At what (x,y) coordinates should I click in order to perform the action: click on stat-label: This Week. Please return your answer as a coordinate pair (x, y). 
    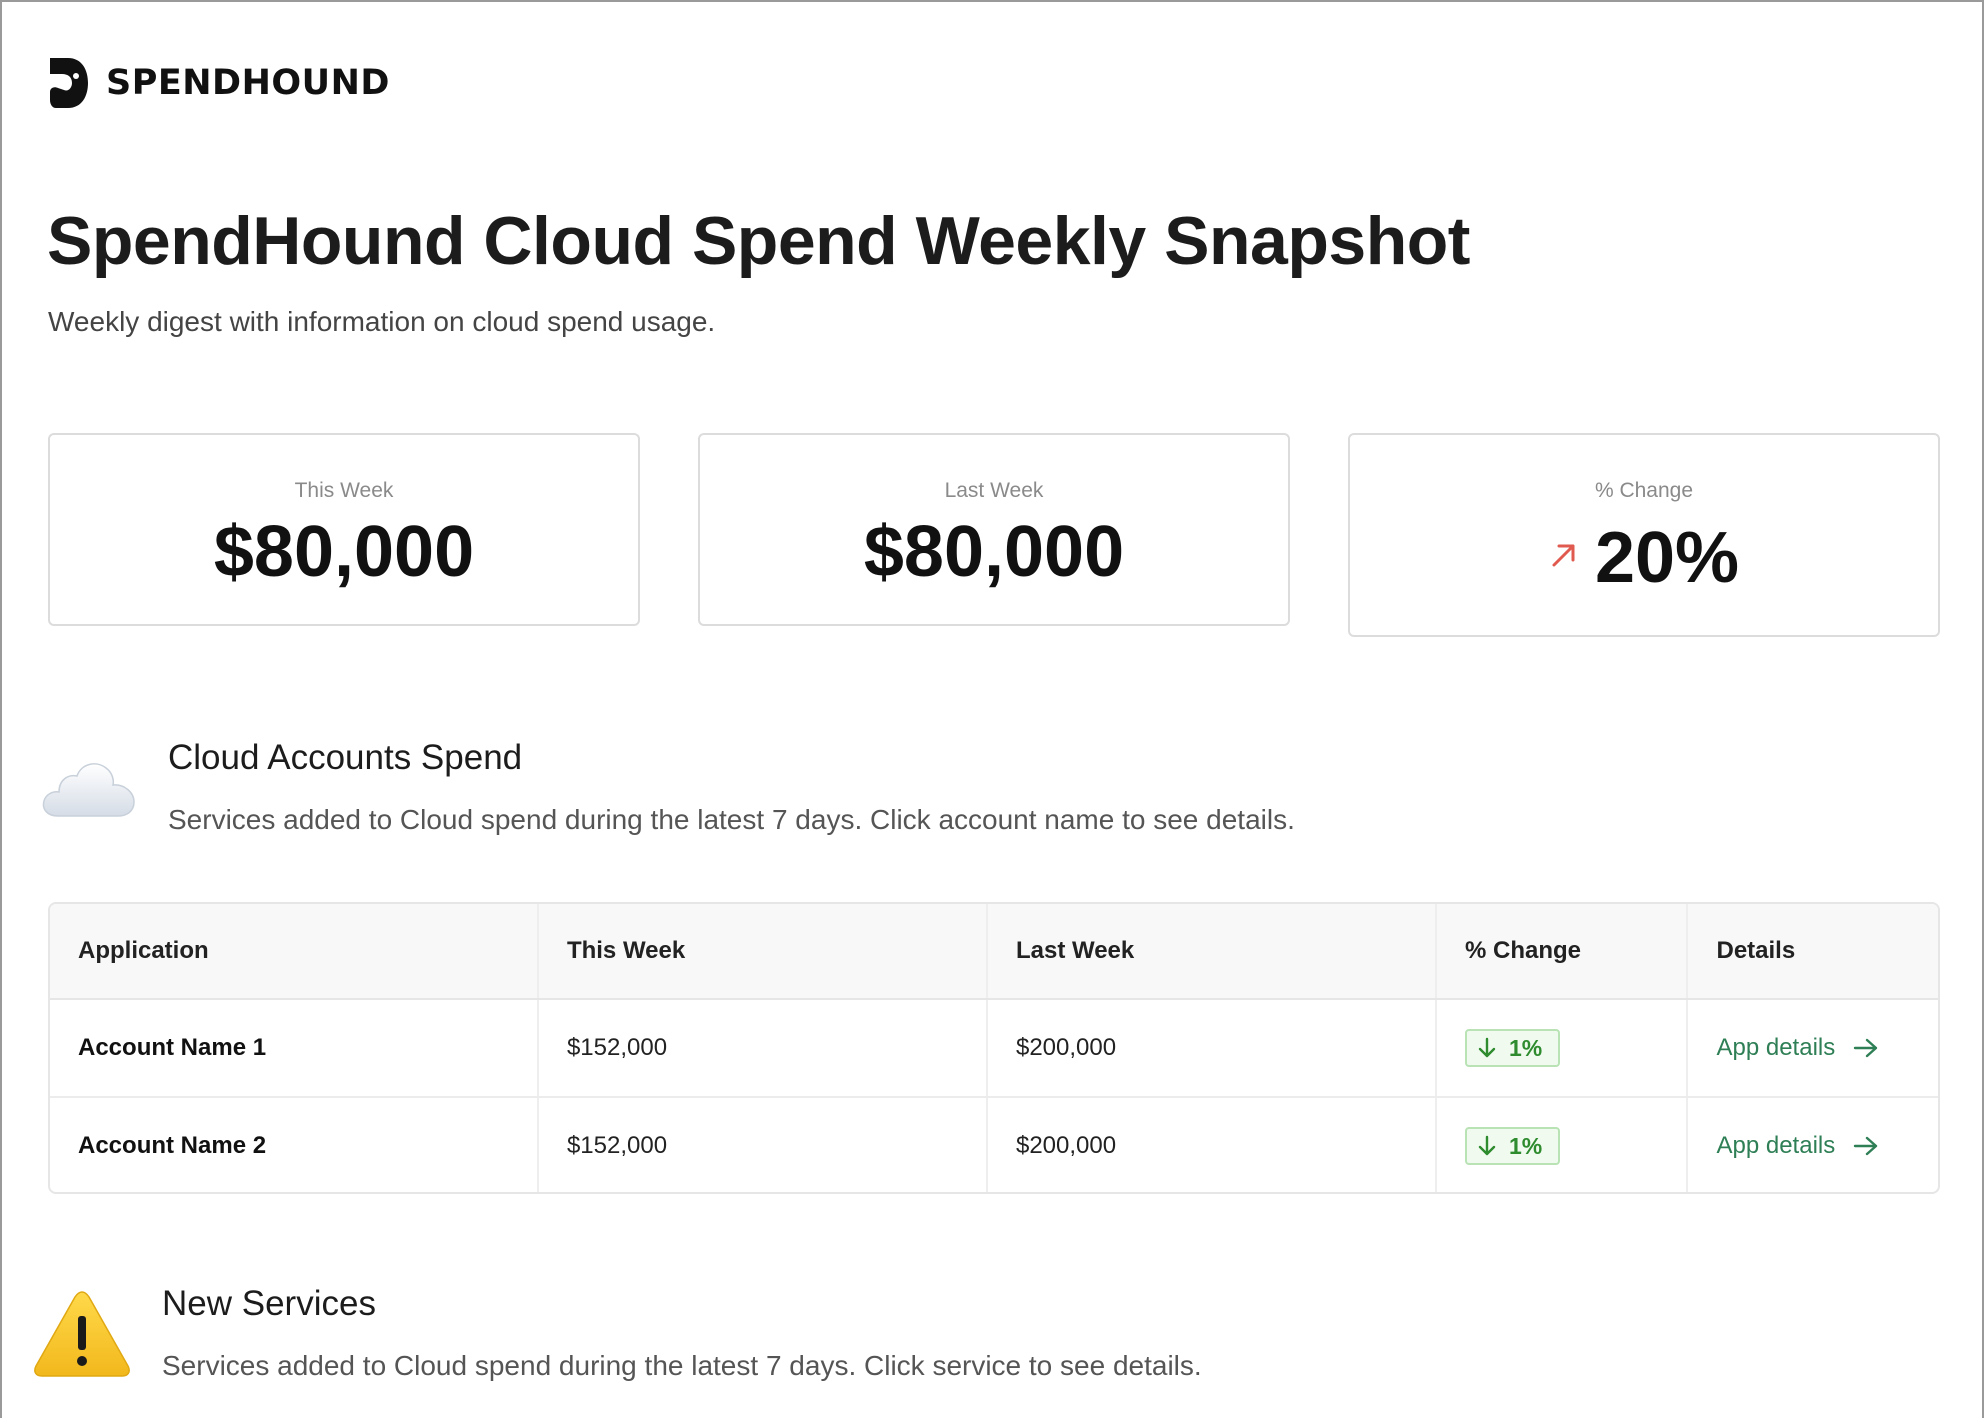
    Looking at the image, I should click on (344, 490).